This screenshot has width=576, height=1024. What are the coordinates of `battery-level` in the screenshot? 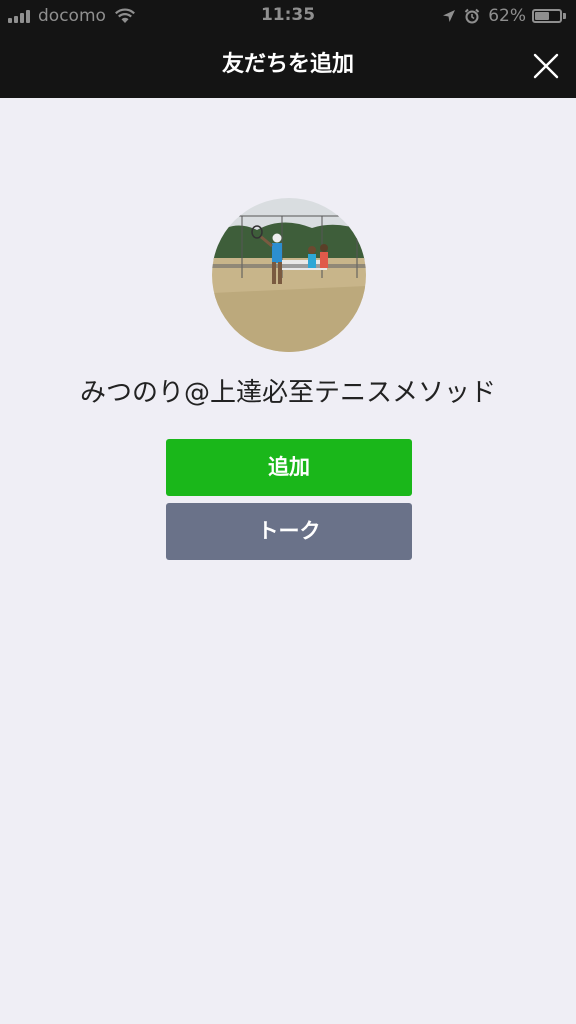 It's located at (542, 16).